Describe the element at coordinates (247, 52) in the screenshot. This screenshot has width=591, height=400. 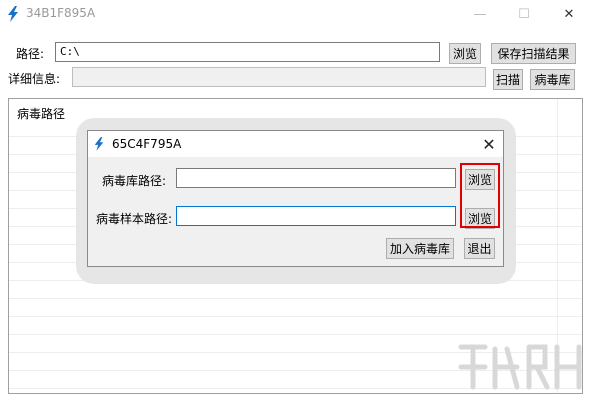
I see `path-input: C:\` at that location.